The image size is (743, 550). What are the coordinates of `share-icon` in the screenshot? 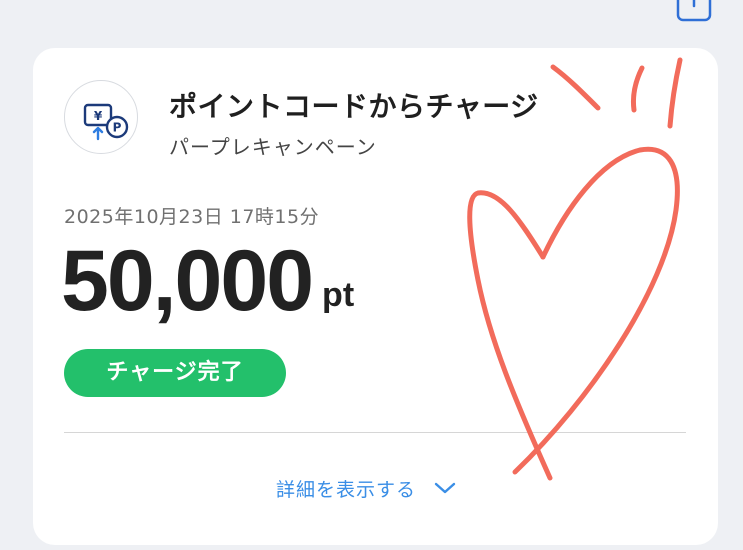 It's located at (694, 11).